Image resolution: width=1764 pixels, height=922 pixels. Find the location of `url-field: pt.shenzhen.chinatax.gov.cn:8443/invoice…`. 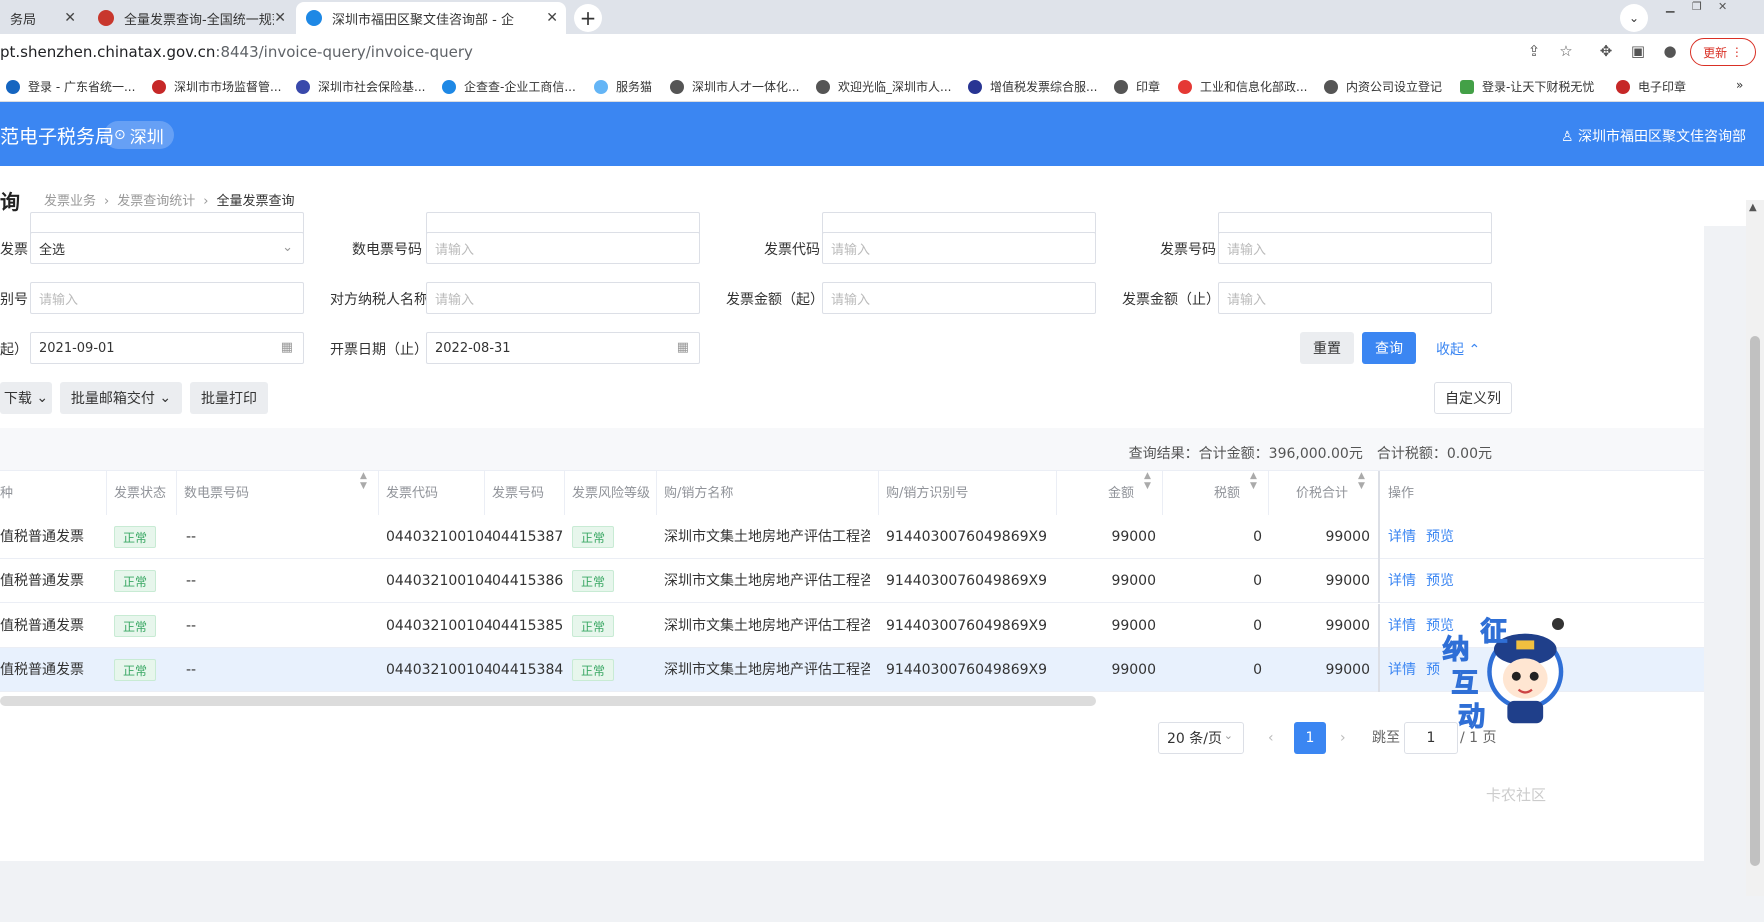

url-field: pt.shenzhen.chinatax.gov.cn:8443/invoice… is located at coordinates (236, 52).